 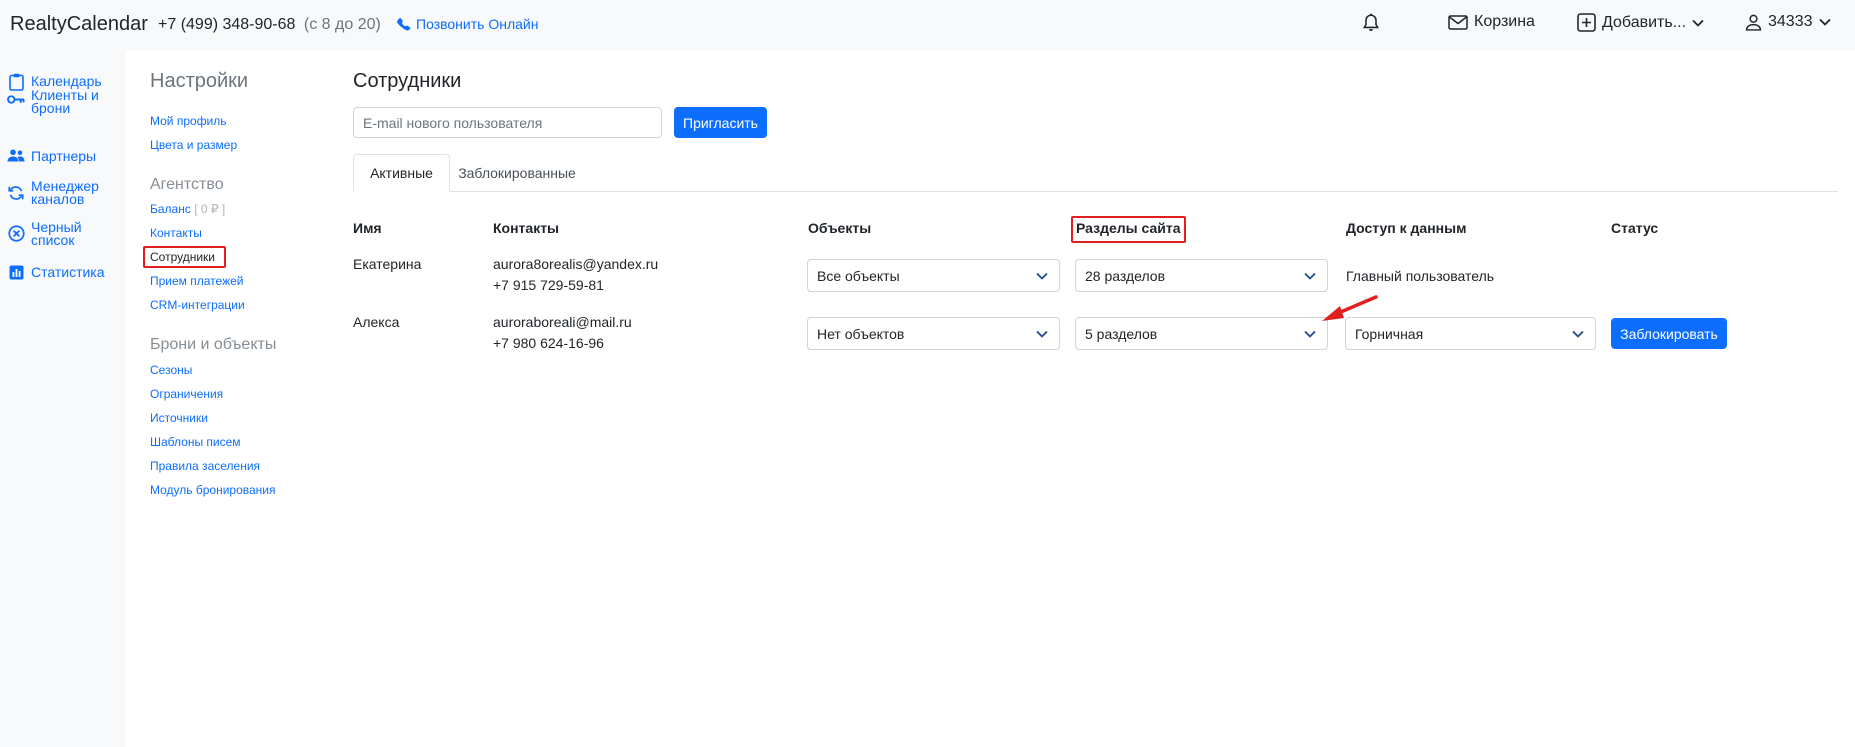 What do you see at coordinates (1201, 275) in the screenshot?
I see `row-1-sections-select: 28 разделов` at bounding box center [1201, 275].